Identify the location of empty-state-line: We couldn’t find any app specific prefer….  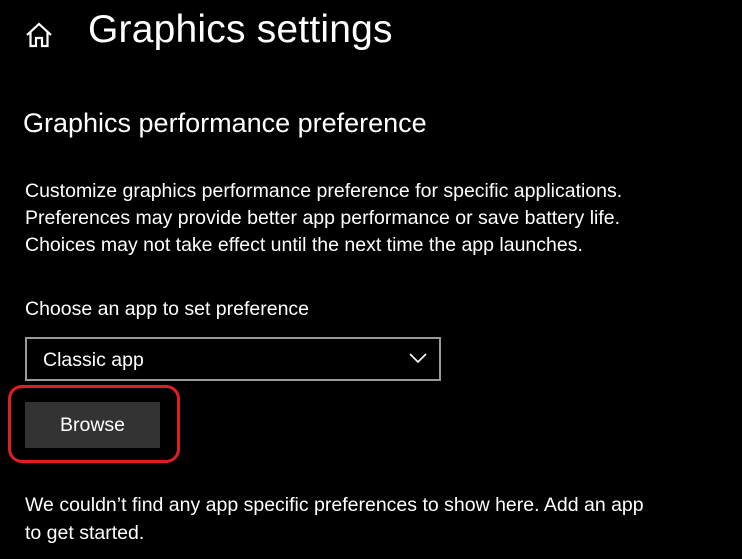
(334, 505).